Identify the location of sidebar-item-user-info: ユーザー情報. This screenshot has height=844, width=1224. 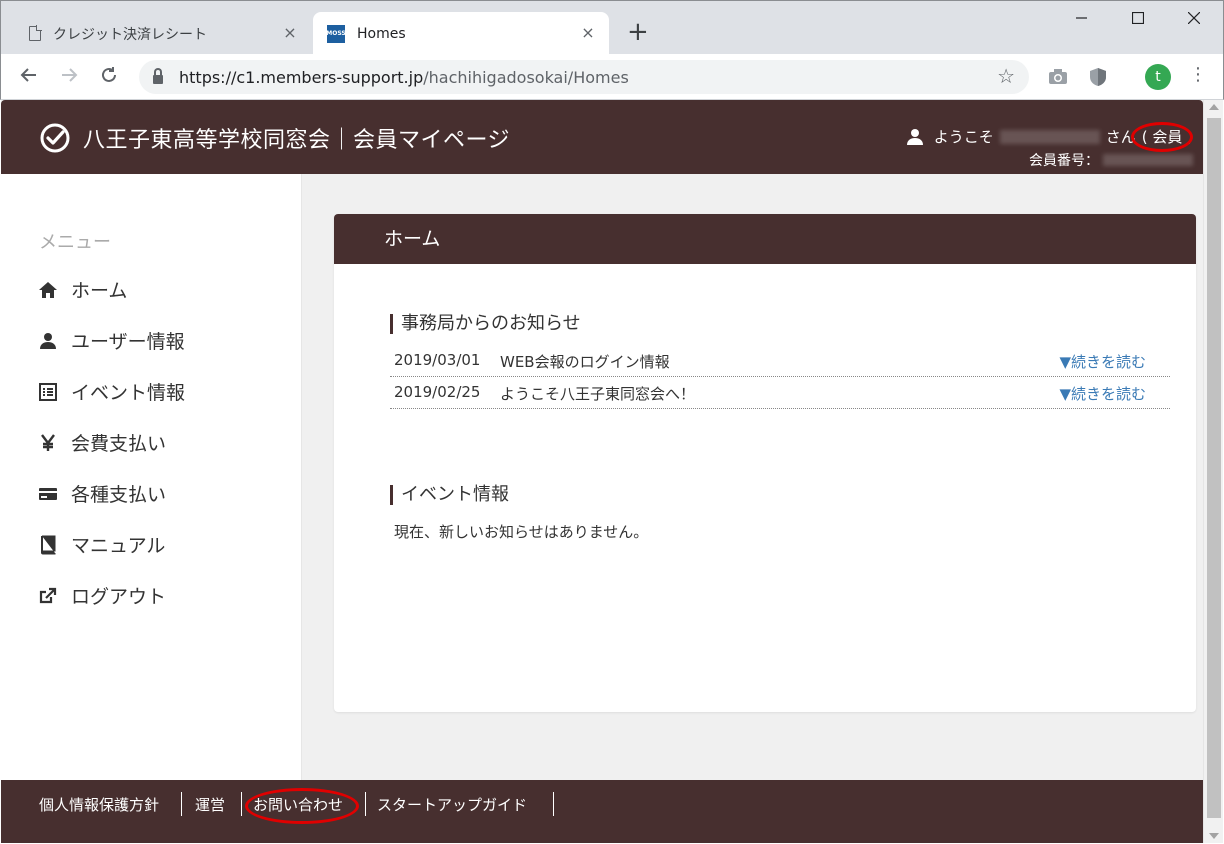
(111, 340).